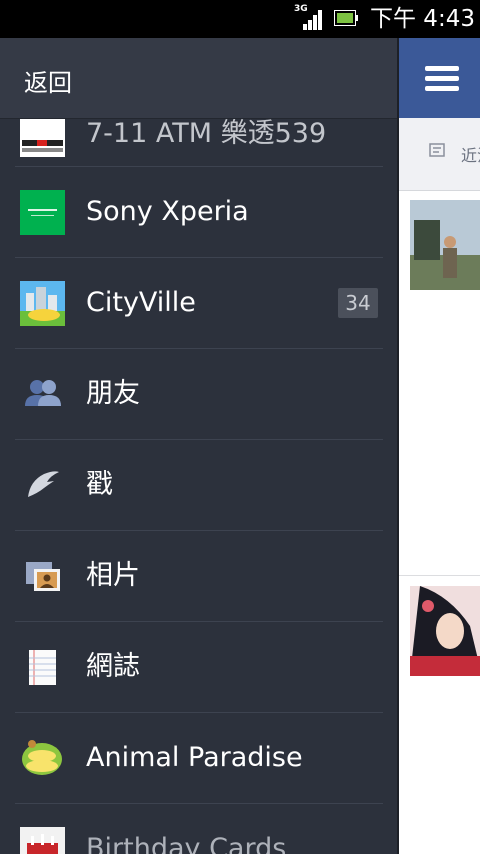  What do you see at coordinates (48, 80) in the screenshot?
I see `back-button: 返回` at bounding box center [48, 80].